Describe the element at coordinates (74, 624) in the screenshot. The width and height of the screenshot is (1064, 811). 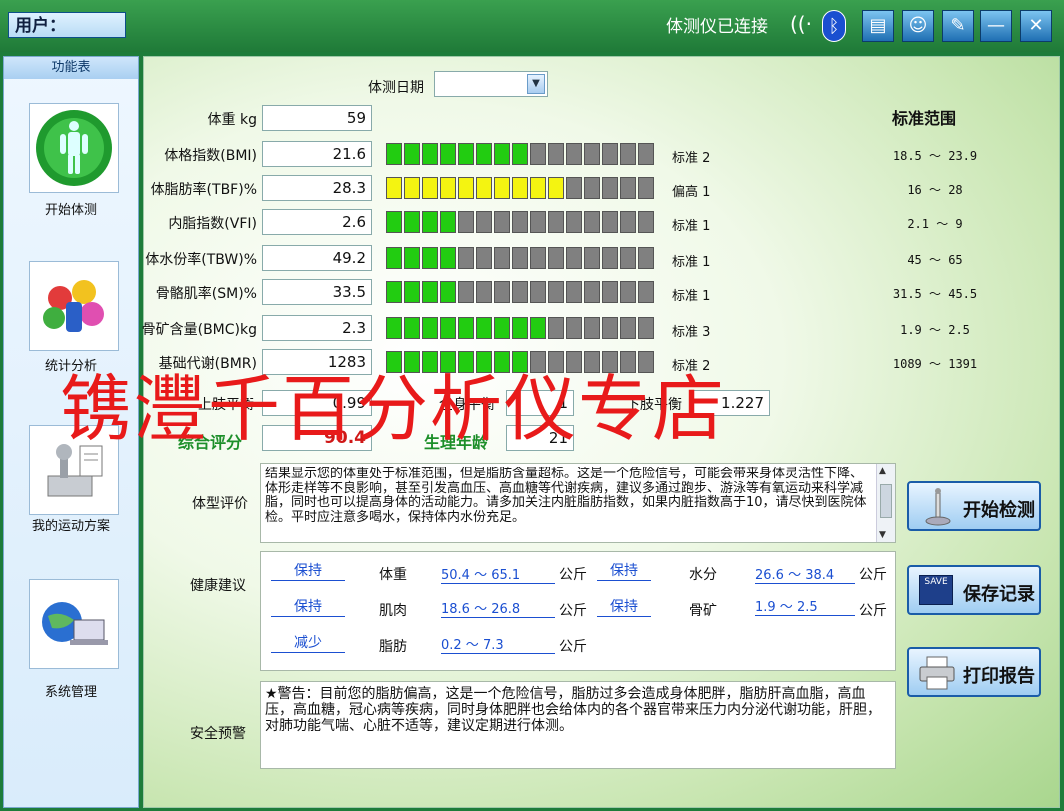
I see `globe-laptop-icon` at that location.